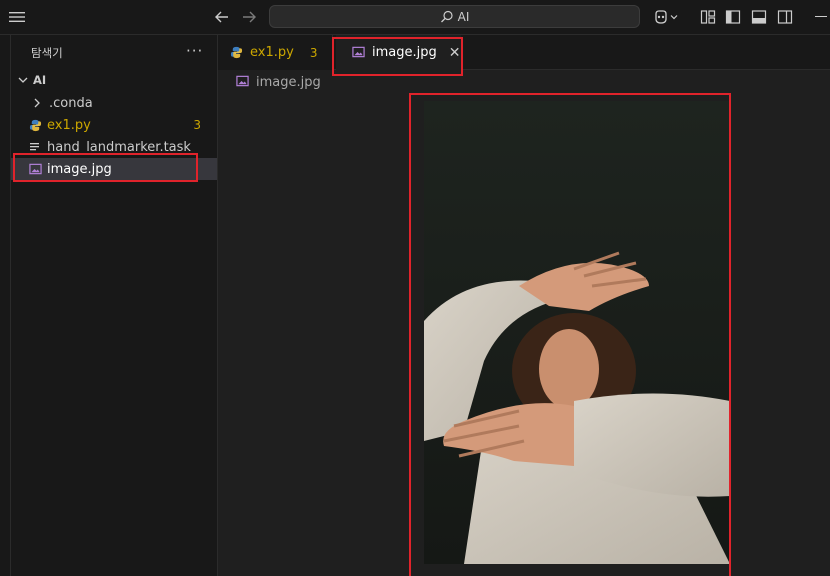  What do you see at coordinates (114, 169) in the screenshot?
I see `tree-item-image-jpg: image.jpg` at bounding box center [114, 169].